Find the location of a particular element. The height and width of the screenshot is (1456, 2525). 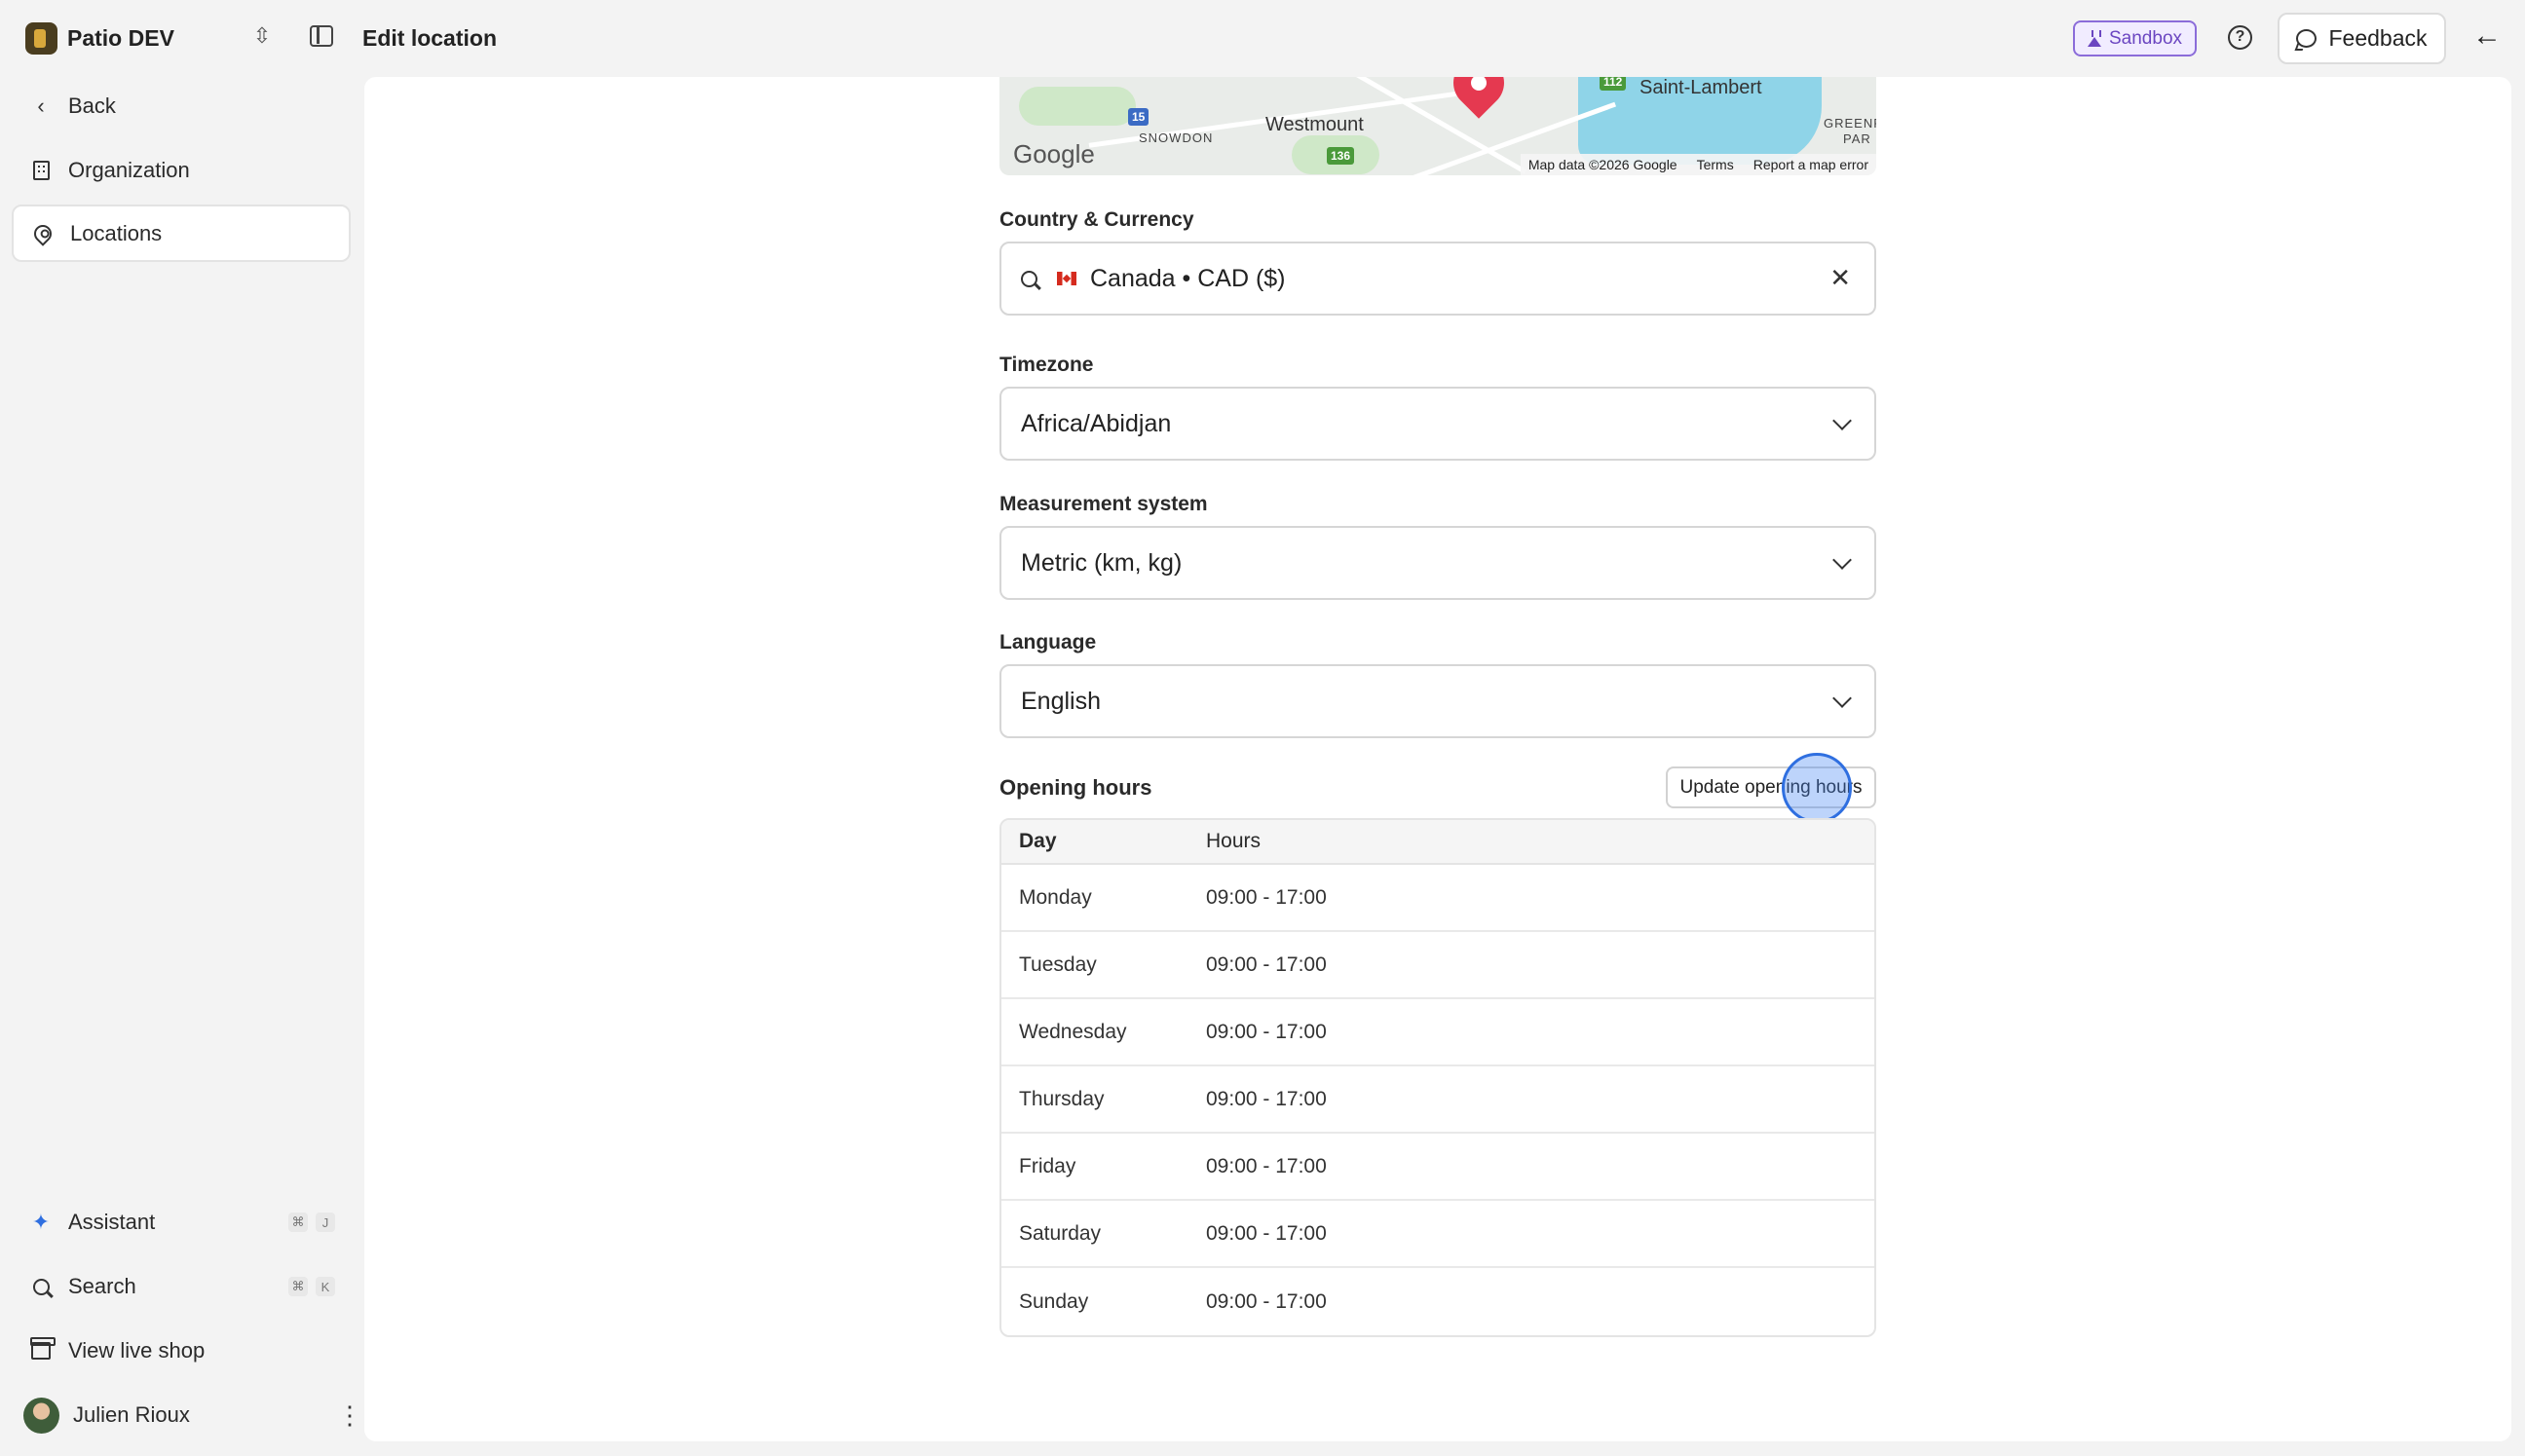

map-label: Saint-Lambert is located at coordinates (1700, 87).